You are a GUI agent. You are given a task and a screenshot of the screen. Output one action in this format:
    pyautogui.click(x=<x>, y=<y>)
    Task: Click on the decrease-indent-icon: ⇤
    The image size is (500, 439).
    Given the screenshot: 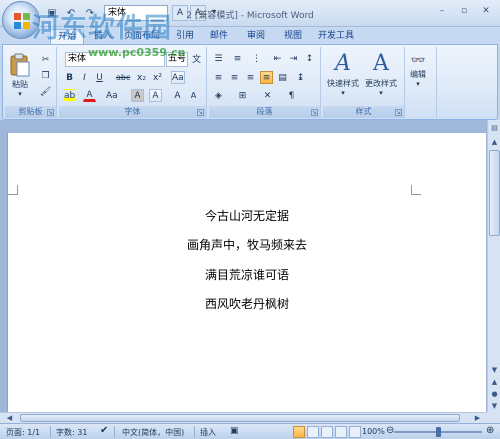 What is the action you would take?
    pyautogui.click(x=277, y=58)
    